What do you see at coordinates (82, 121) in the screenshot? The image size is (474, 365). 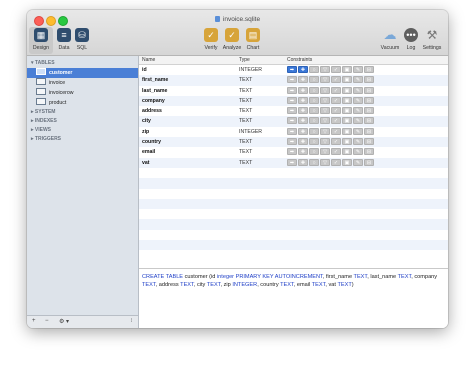 I see `indexes-section-header: ▸ INDEXES` at bounding box center [82, 121].